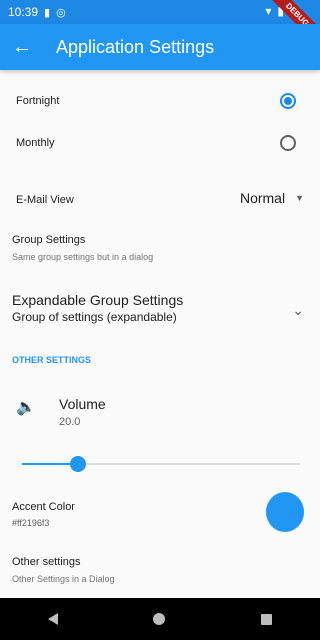  What do you see at coordinates (77, 464) in the screenshot?
I see `slider-thumb` at bounding box center [77, 464].